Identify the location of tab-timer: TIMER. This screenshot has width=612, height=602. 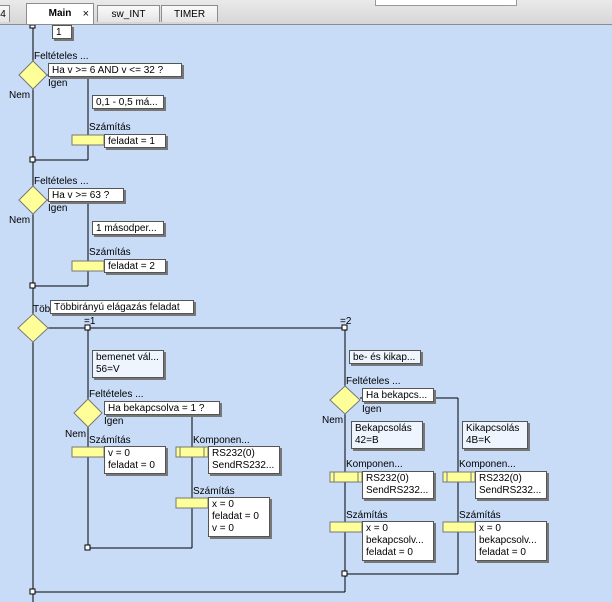
(189, 13).